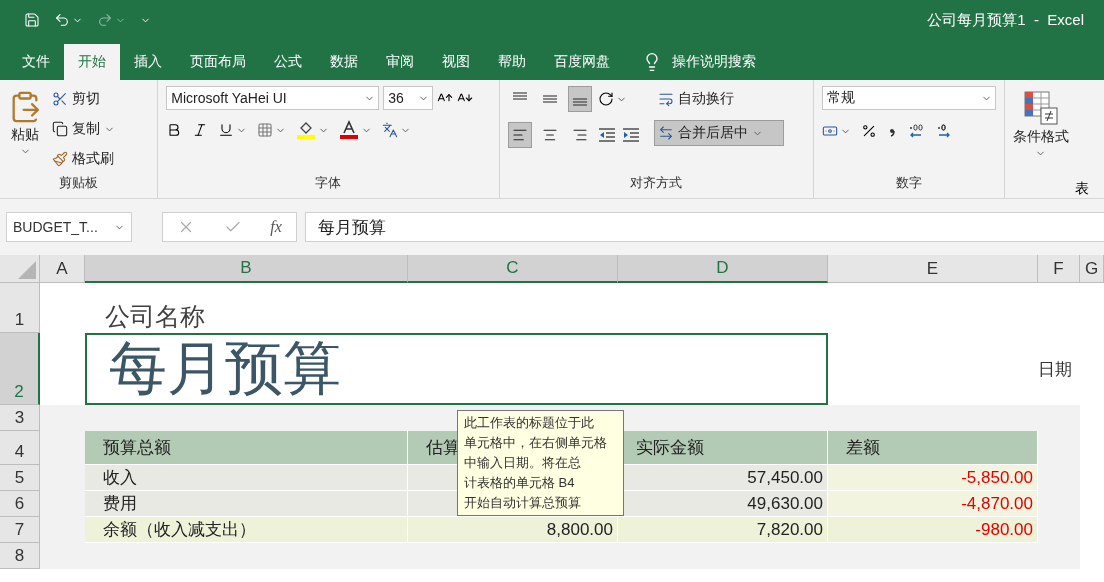 Image resolution: width=1104 pixels, height=582 pixels. What do you see at coordinates (62, 269) in the screenshot?
I see `column-header: A` at bounding box center [62, 269].